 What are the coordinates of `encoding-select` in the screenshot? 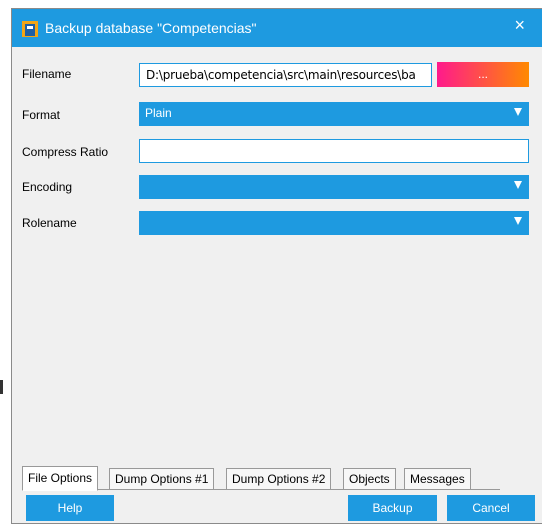 It's located at (334, 187).